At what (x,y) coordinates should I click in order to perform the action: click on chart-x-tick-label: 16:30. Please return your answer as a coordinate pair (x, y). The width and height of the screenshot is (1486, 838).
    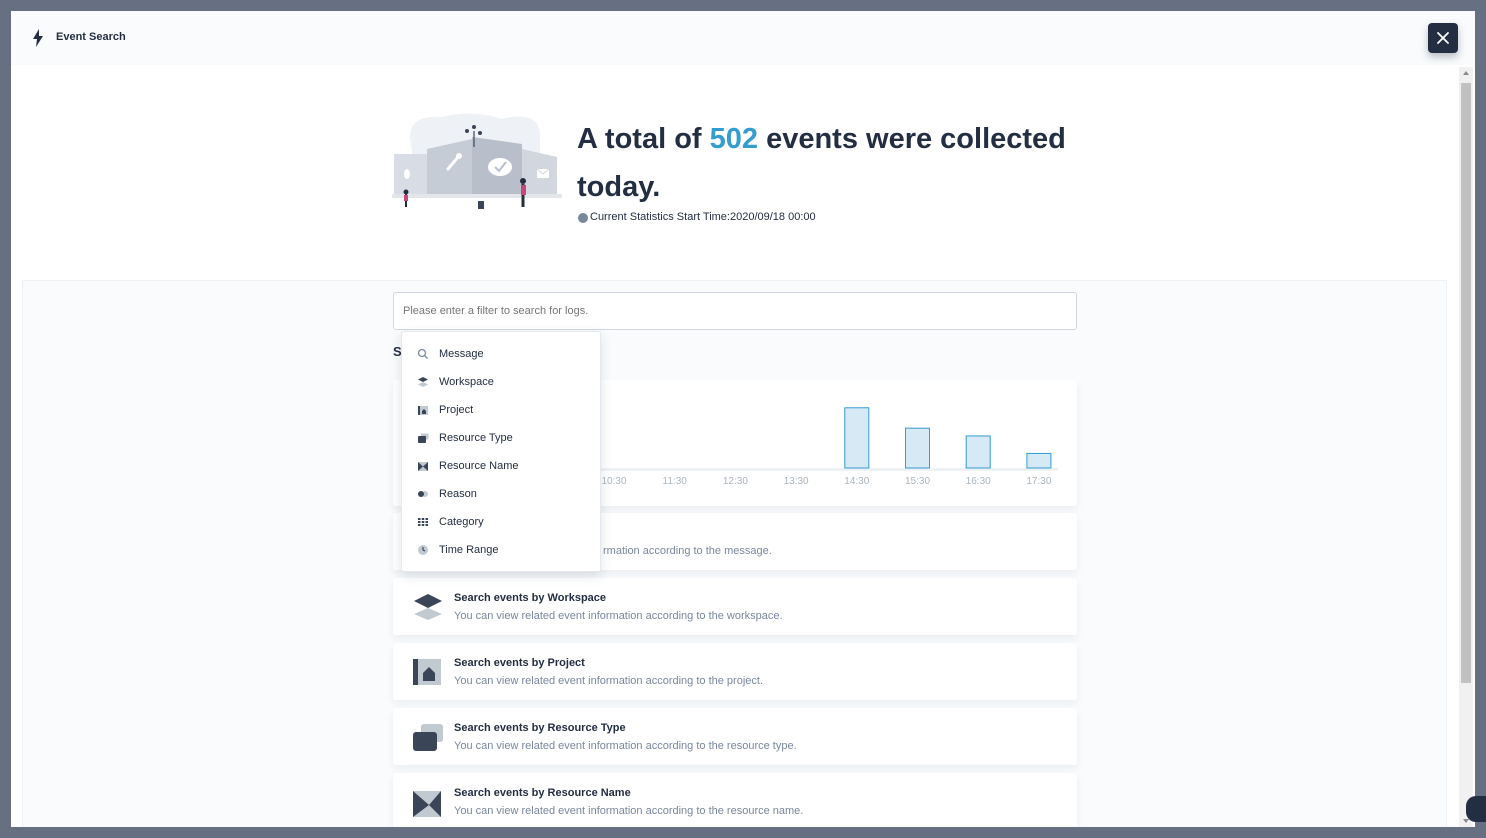
    Looking at the image, I should click on (978, 481).